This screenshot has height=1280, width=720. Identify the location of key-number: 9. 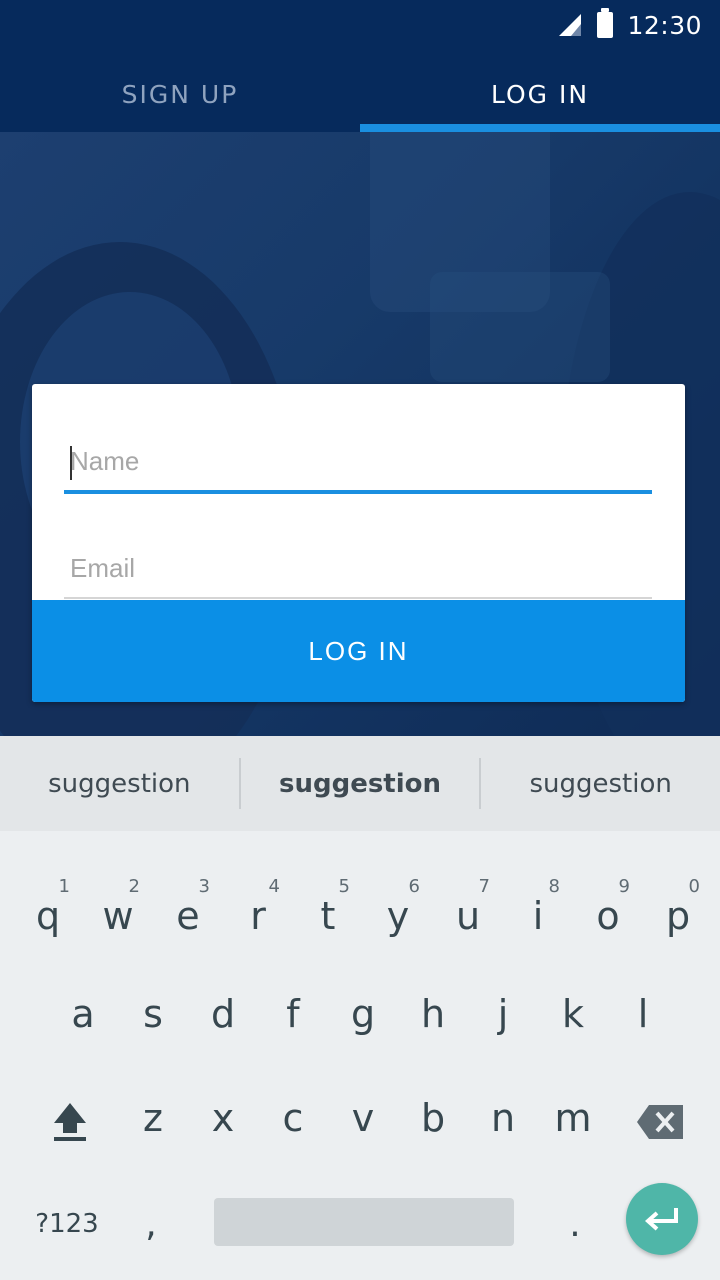
(624, 886).